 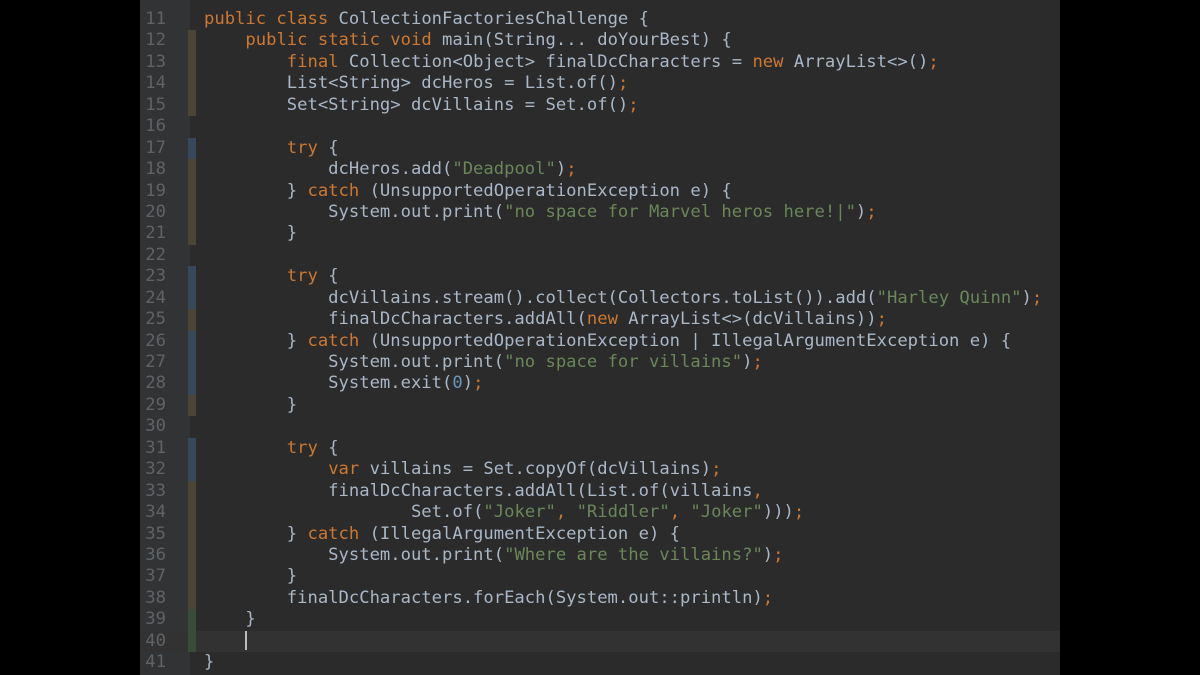 I want to click on code-line: 14 List<String> dcHeros = List.of();, so click(x=600, y=84).